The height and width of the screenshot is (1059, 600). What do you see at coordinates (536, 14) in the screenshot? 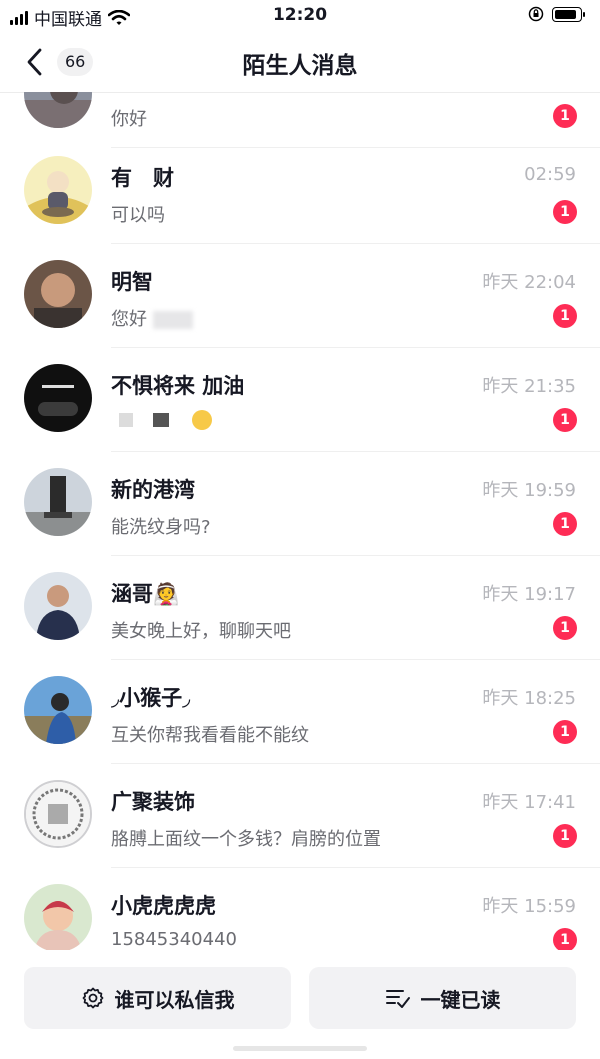
I see `orientation-lock-icon` at bounding box center [536, 14].